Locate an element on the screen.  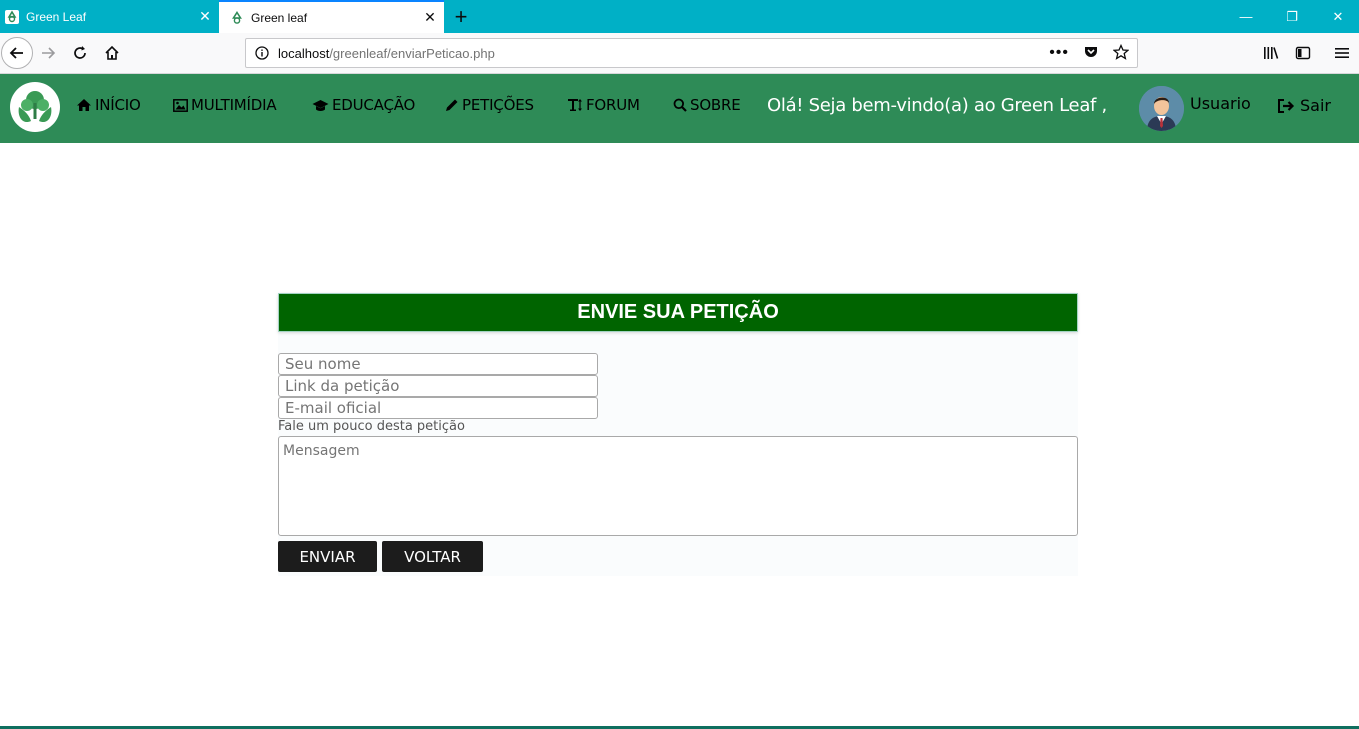
menu-item-peticoes: PETIÇÕES is located at coordinates (489, 105).